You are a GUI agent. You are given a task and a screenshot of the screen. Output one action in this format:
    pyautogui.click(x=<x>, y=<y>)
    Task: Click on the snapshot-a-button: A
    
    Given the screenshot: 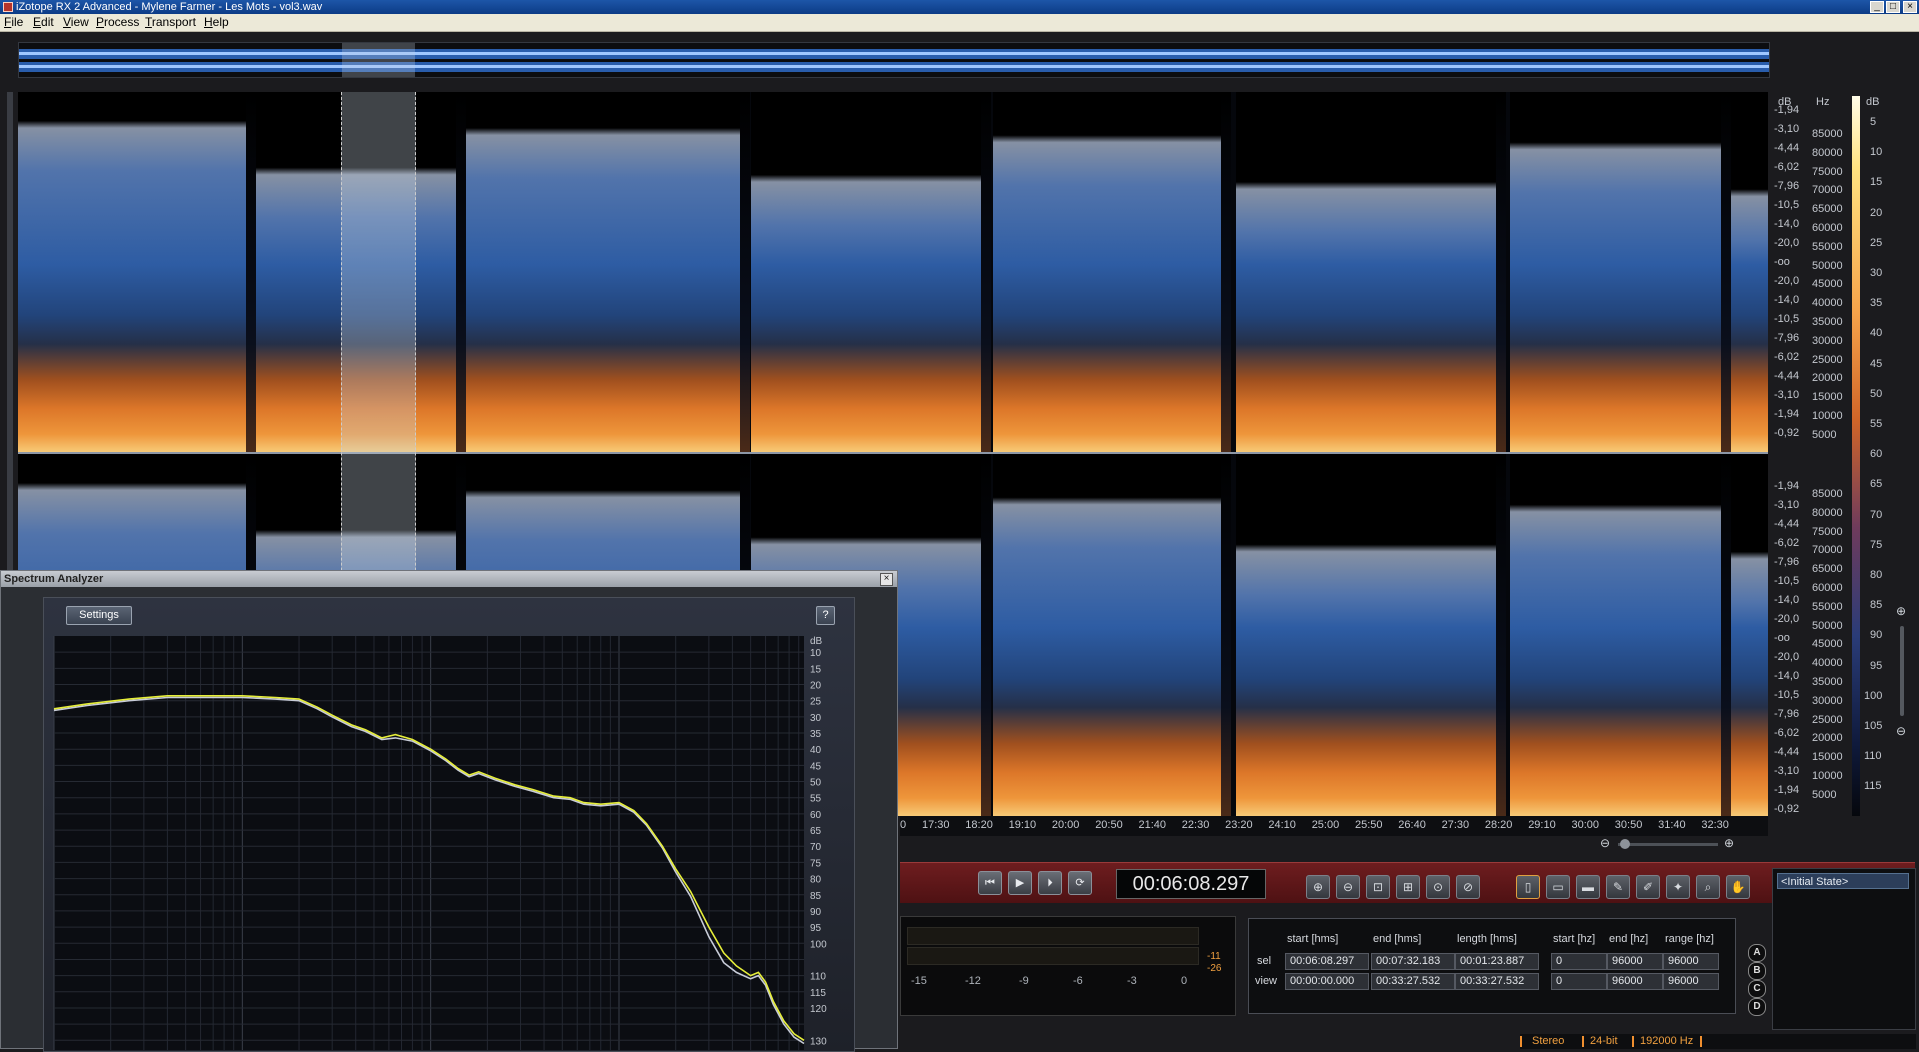 What is the action you would take?
    pyautogui.click(x=1757, y=953)
    